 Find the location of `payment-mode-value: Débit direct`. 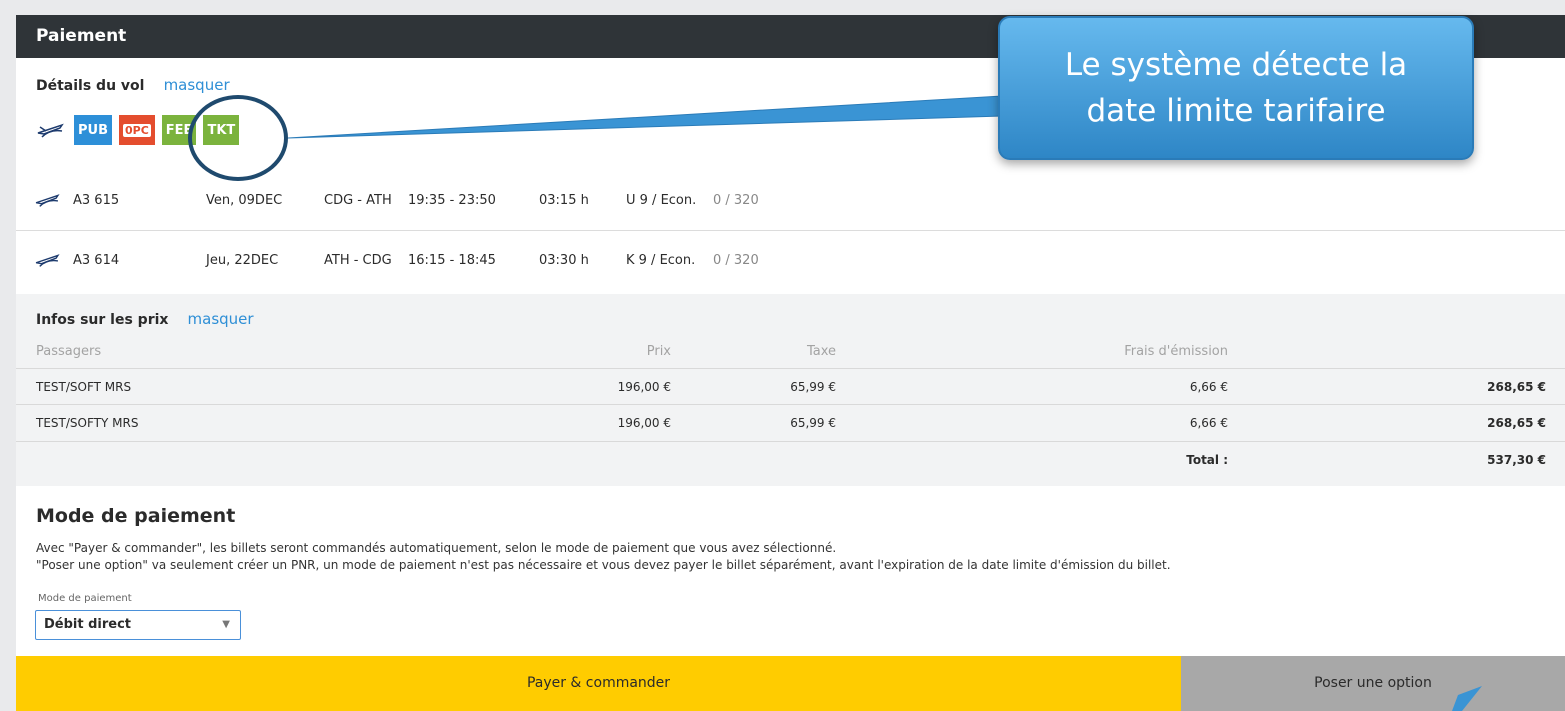

payment-mode-value: Débit direct is located at coordinates (88, 624).